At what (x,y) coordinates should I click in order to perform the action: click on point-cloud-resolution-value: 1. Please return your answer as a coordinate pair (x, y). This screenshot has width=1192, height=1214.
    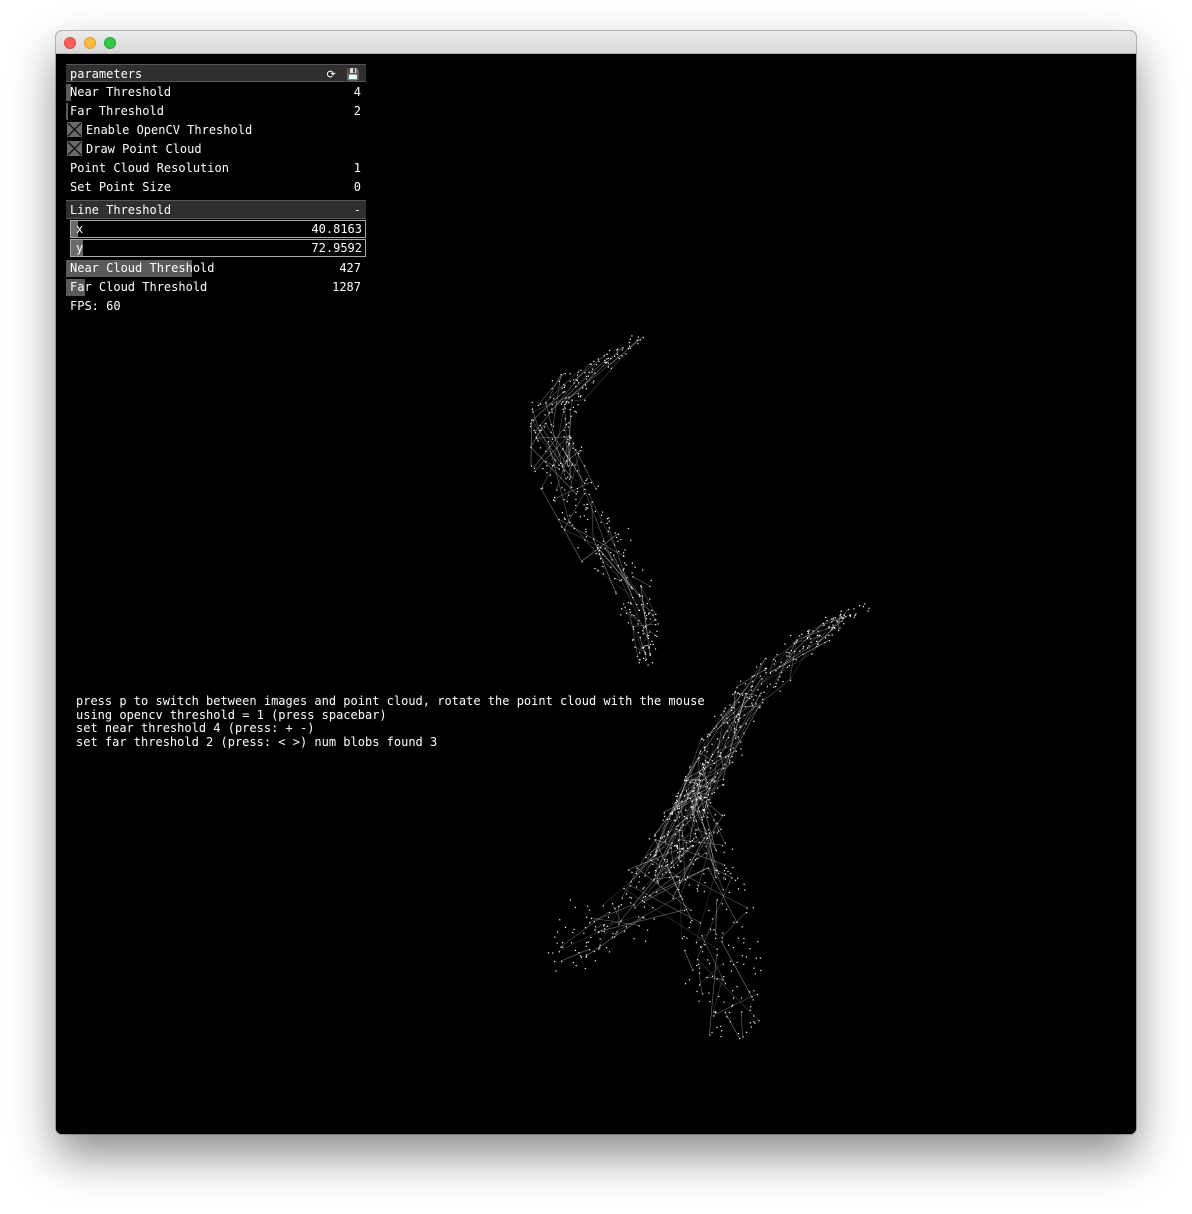
    Looking at the image, I should click on (357, 168).